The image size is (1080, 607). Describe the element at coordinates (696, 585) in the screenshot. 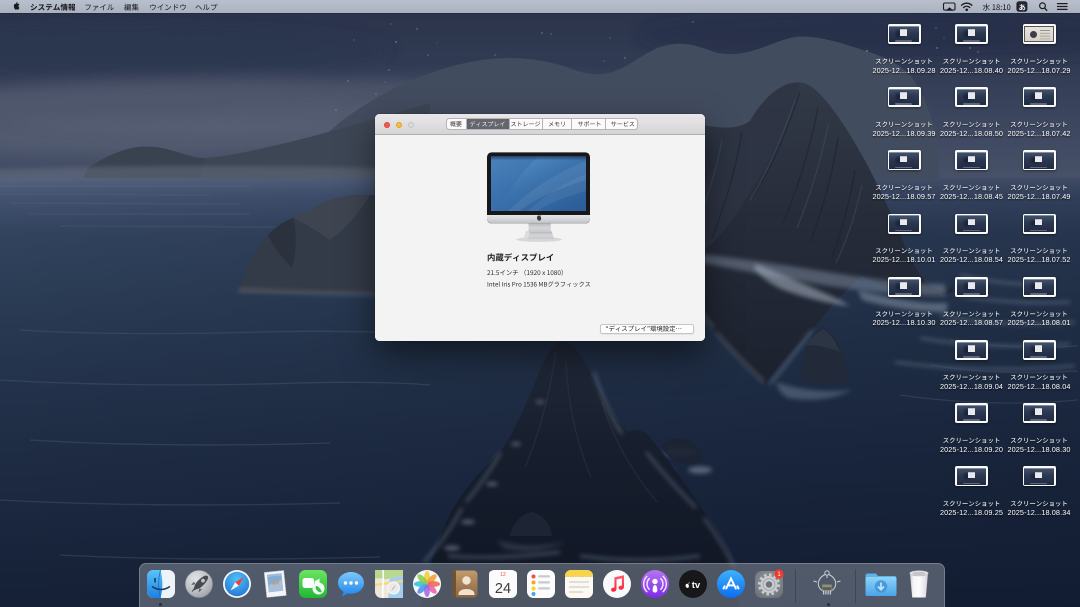

I see `svg-text: tv` at that location.